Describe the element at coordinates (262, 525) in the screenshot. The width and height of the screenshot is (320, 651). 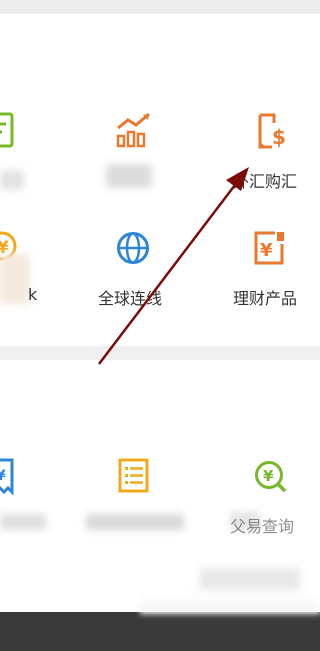
I see `transaction-query-label: 父易查询` at that location.